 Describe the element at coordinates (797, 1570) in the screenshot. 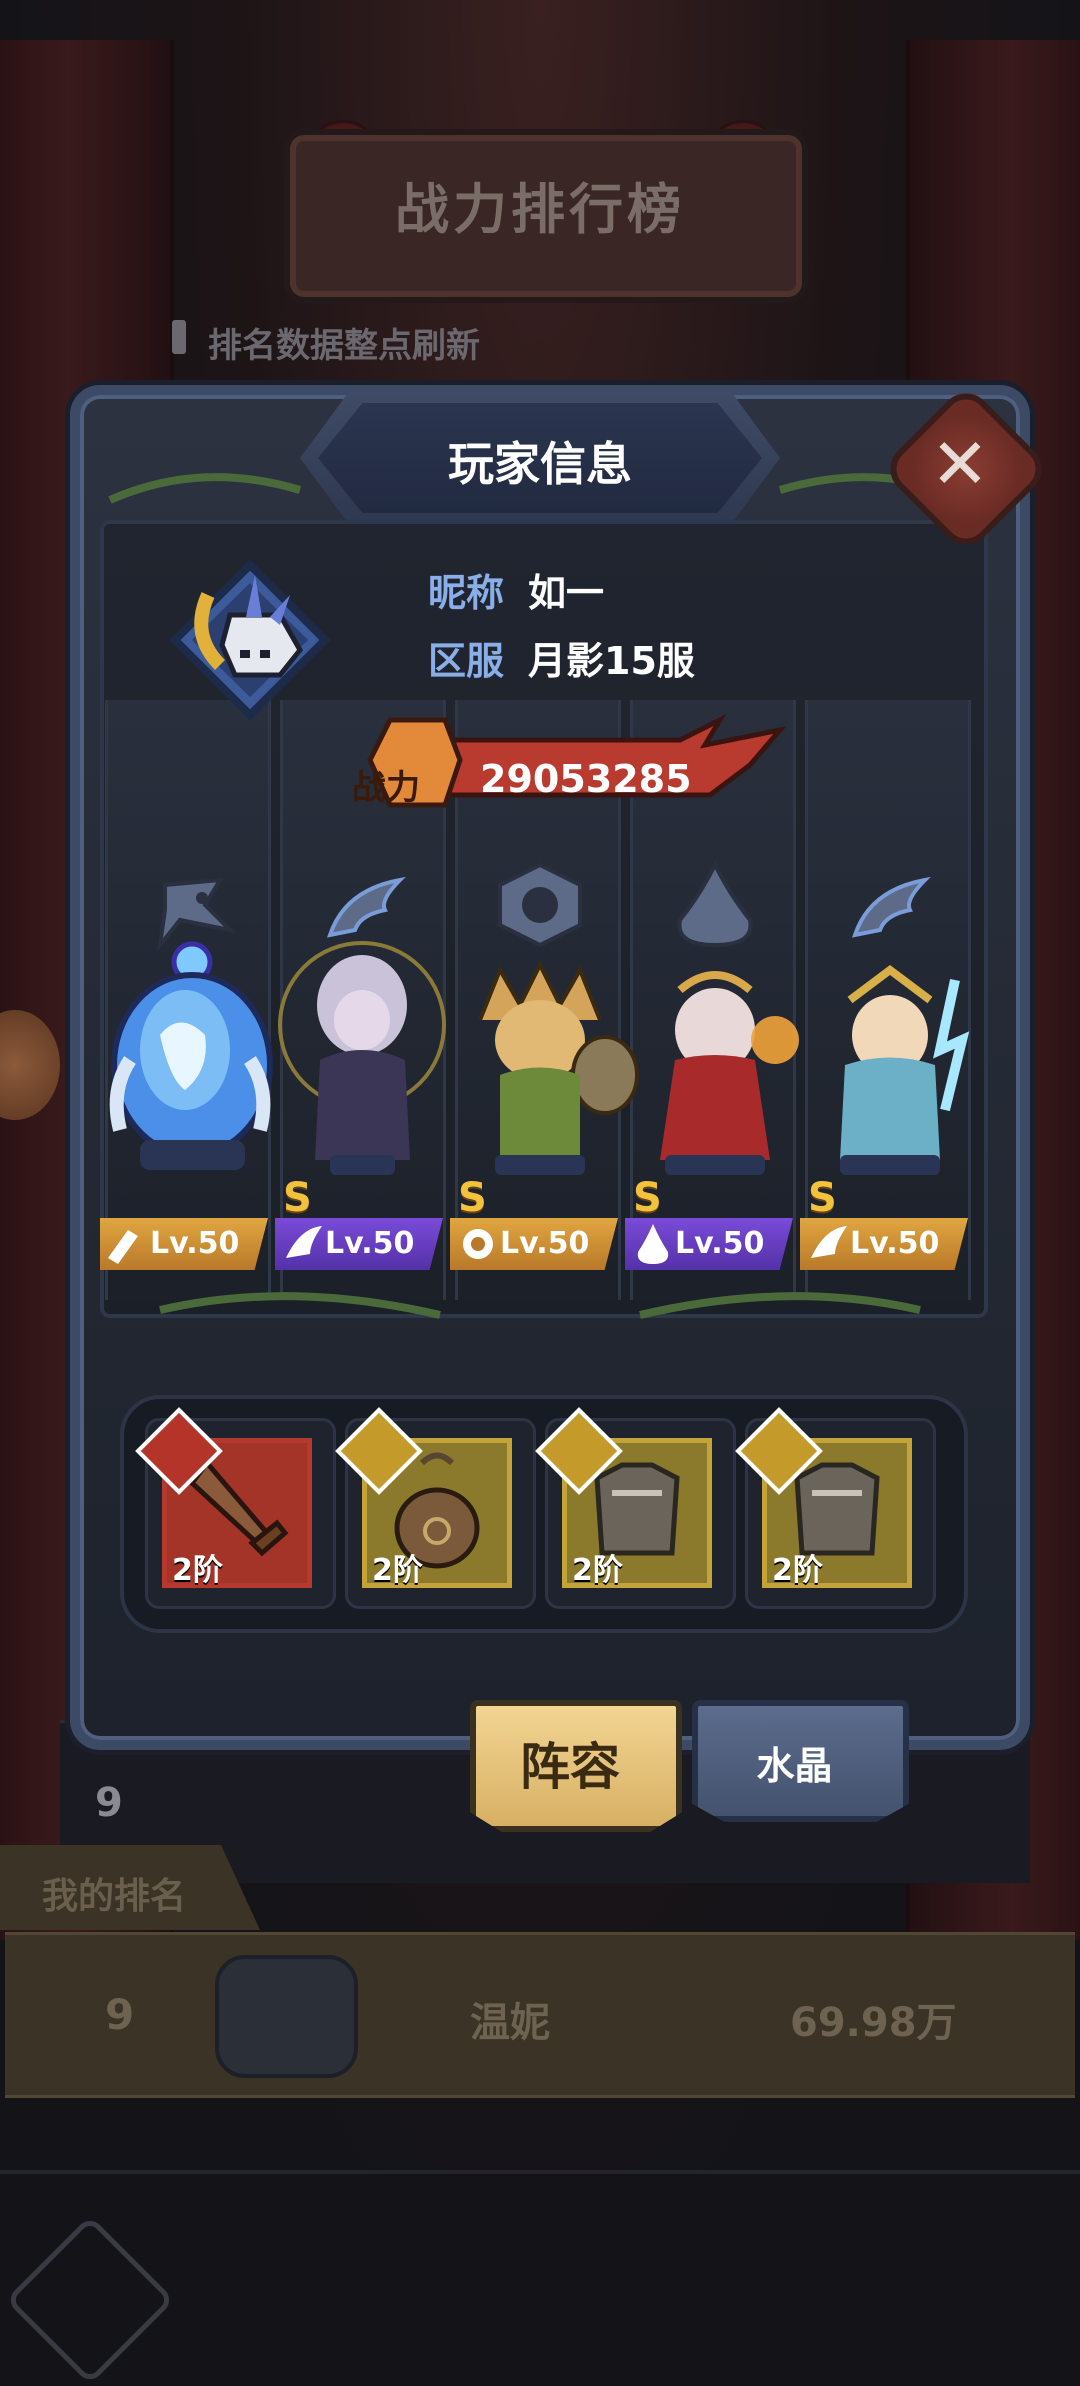

I see `equipment-4-tier: 2阶` at that location.